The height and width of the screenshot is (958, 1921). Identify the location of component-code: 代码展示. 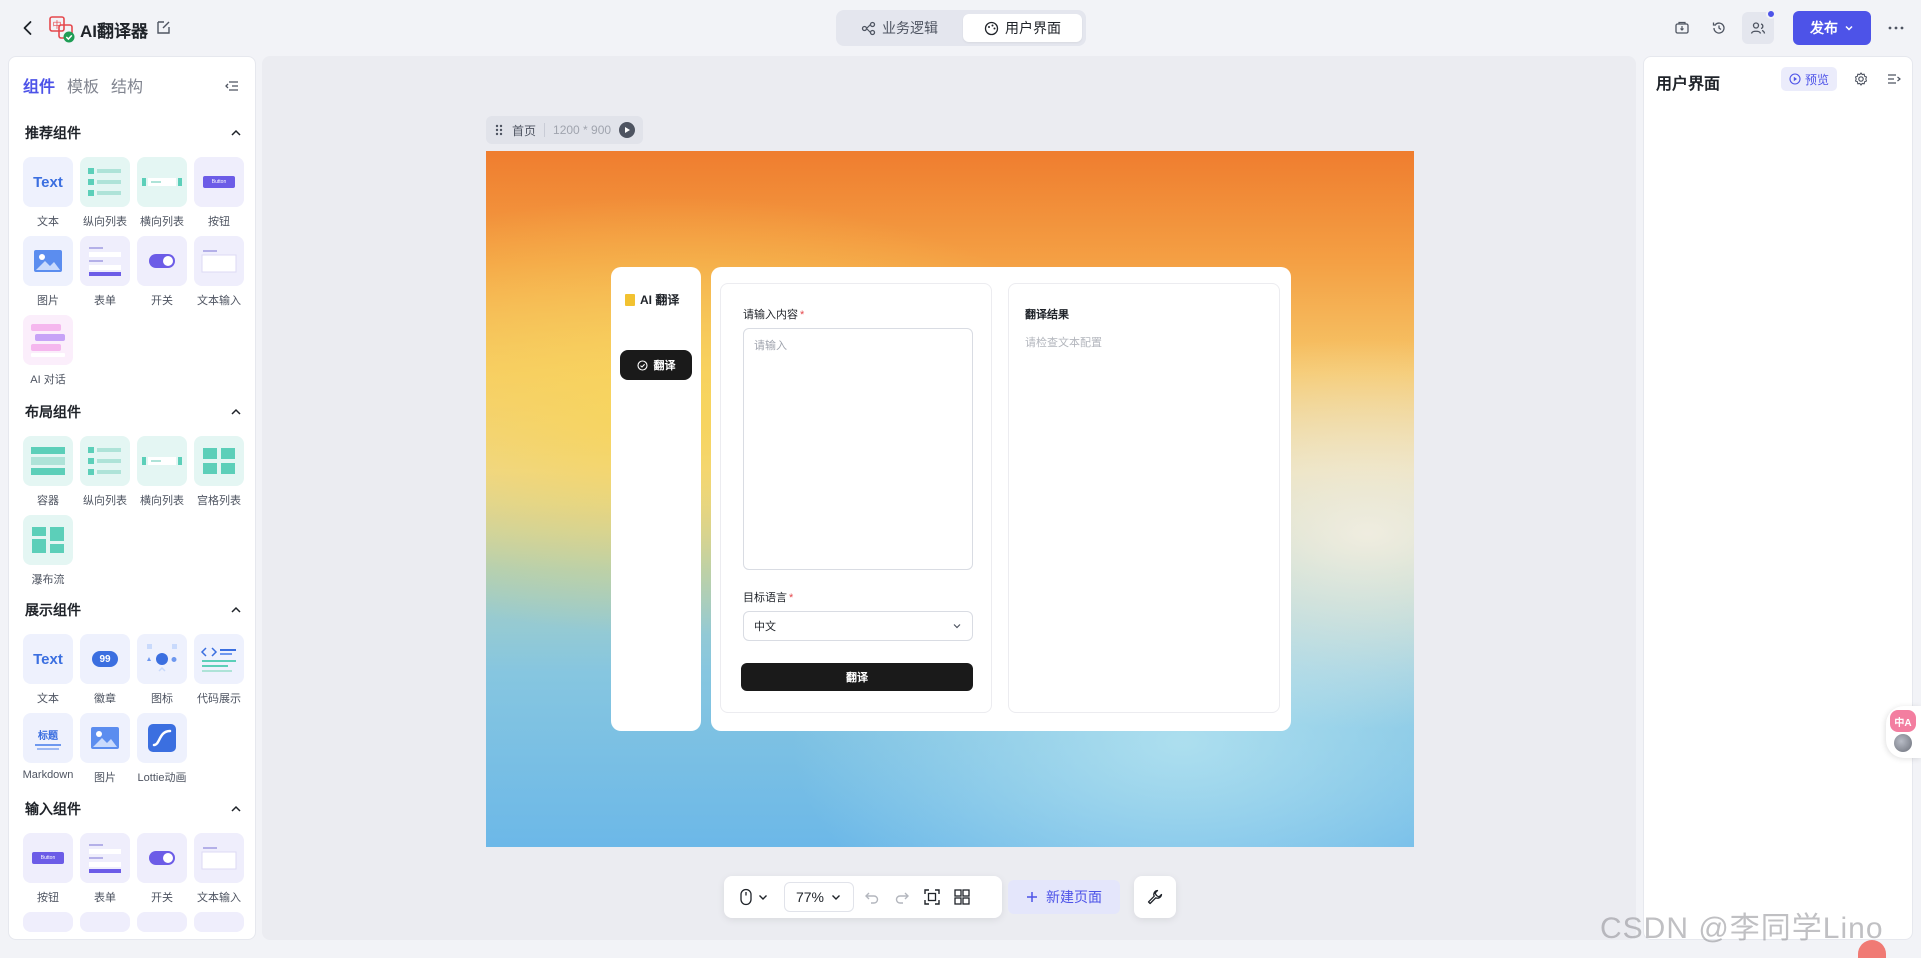
(219, 670).